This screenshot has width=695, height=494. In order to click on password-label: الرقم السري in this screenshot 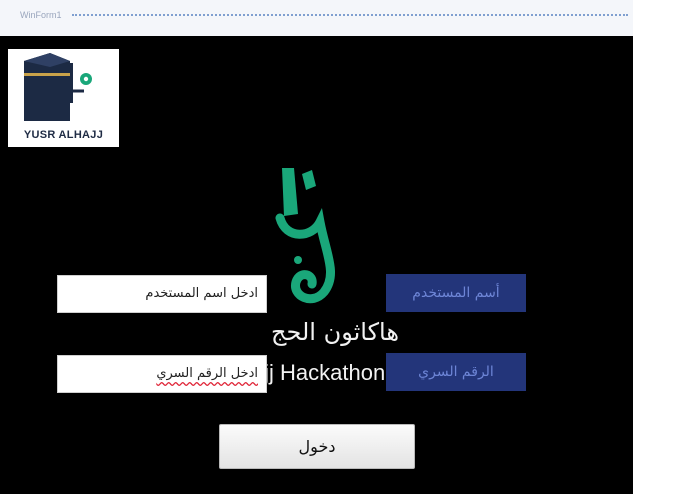, I will do `click(456, 372)`.